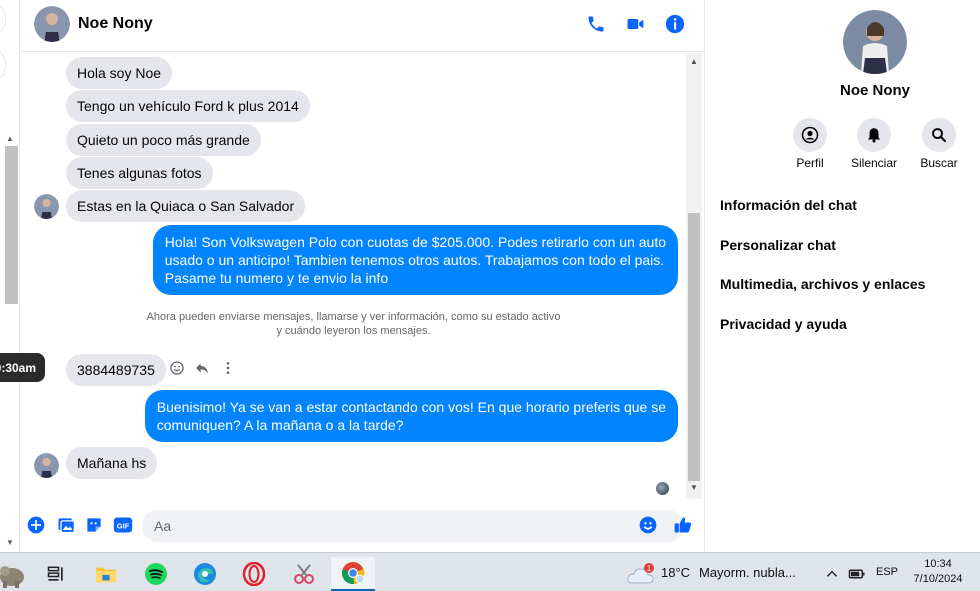  I want to click on message-incoming: Mañana hs, so click(112, 463).